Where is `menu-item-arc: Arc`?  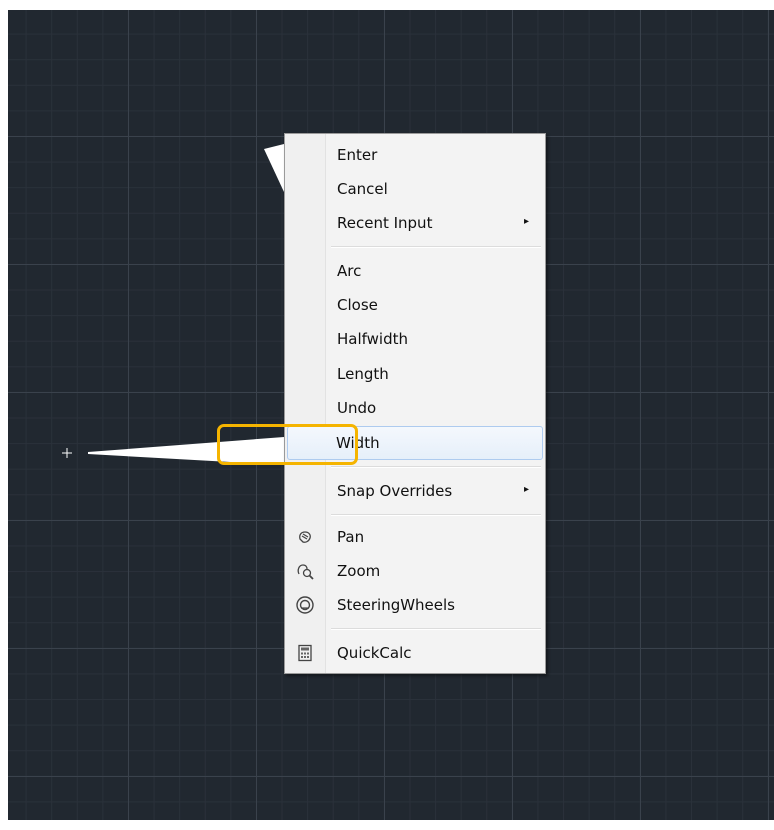
menu-item-arc: Arc is located at coordinates (415, 271).